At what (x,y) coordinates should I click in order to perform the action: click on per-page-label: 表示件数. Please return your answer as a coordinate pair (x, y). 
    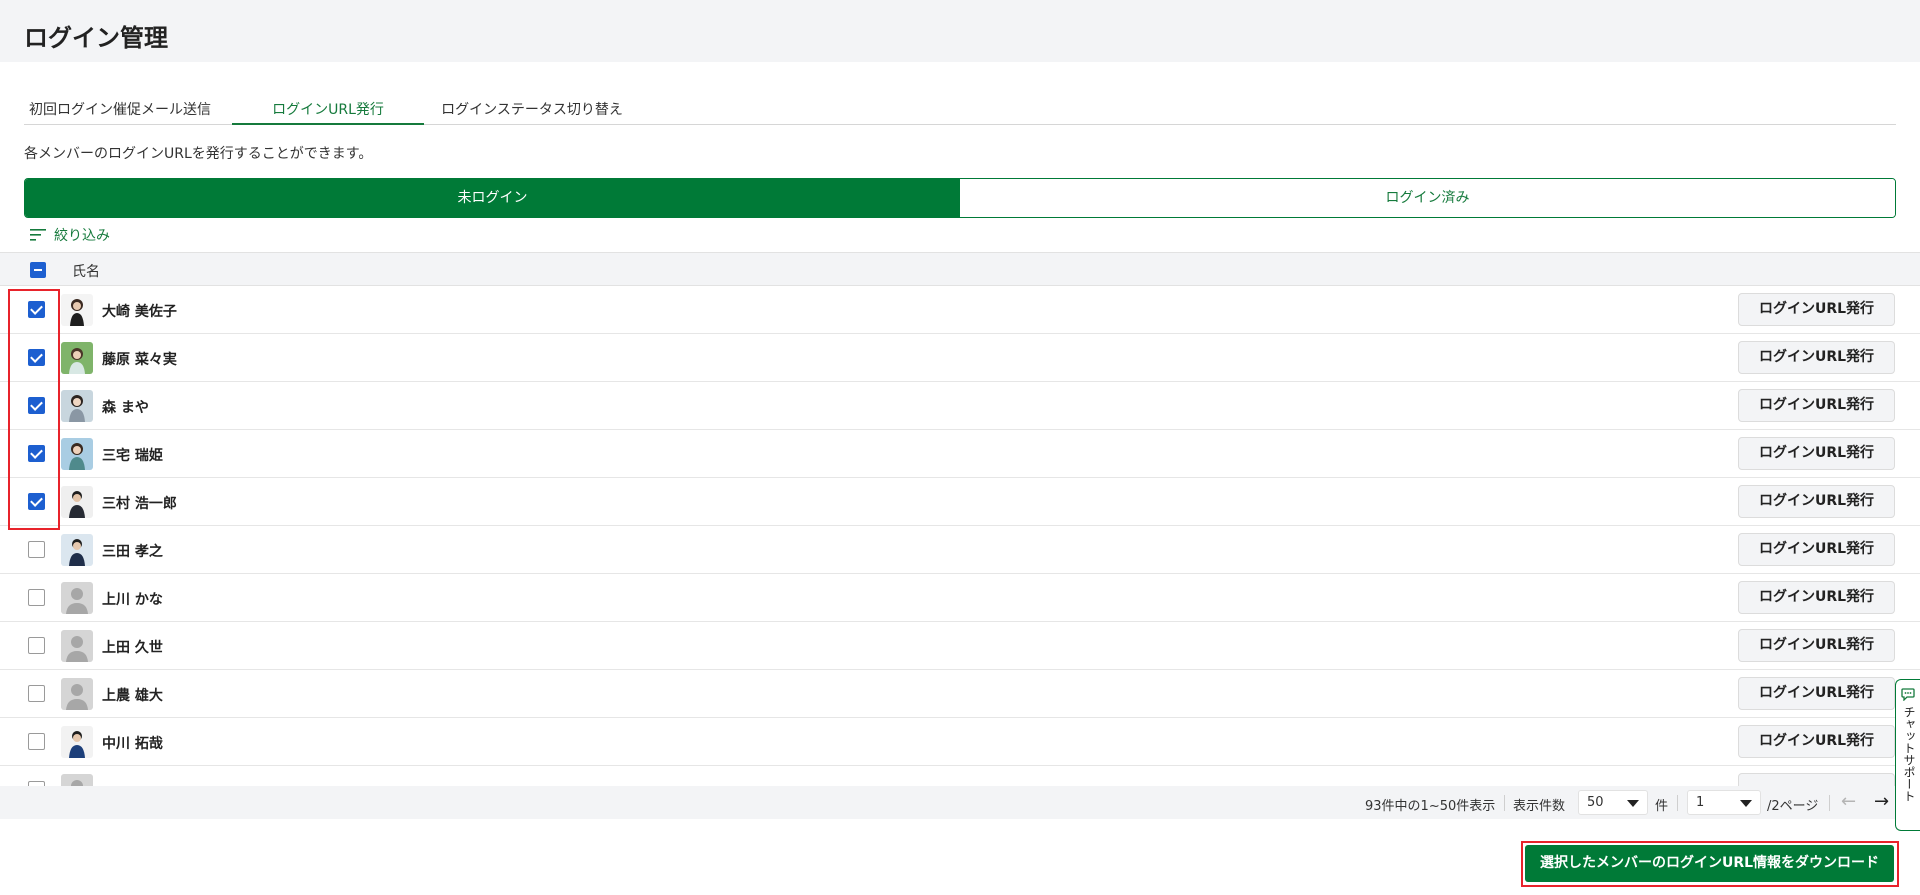
    Looking at the image, I should click on (1539, 806).